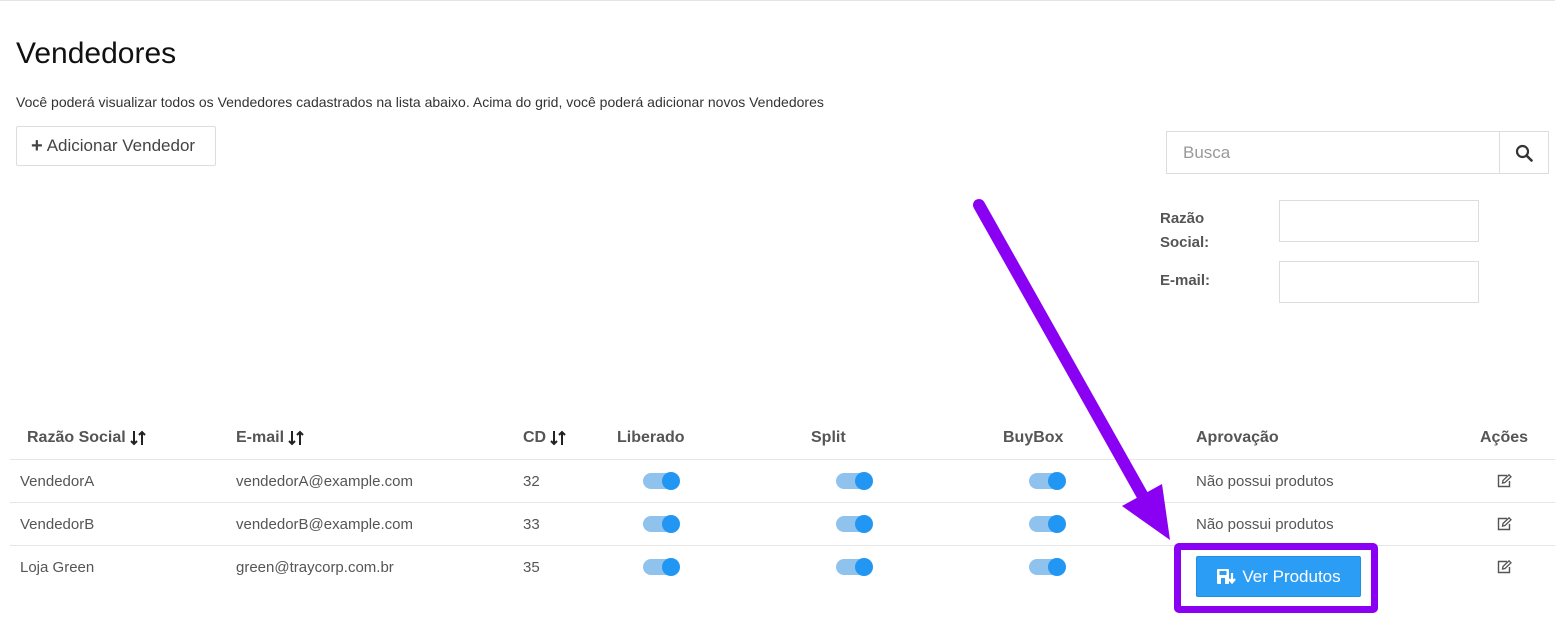 The image size is (1555, 641). Describe the element at coordinates (1185, 230) in the screenshot. I see `filter-razao-social-label: Razão Social:` at that location.